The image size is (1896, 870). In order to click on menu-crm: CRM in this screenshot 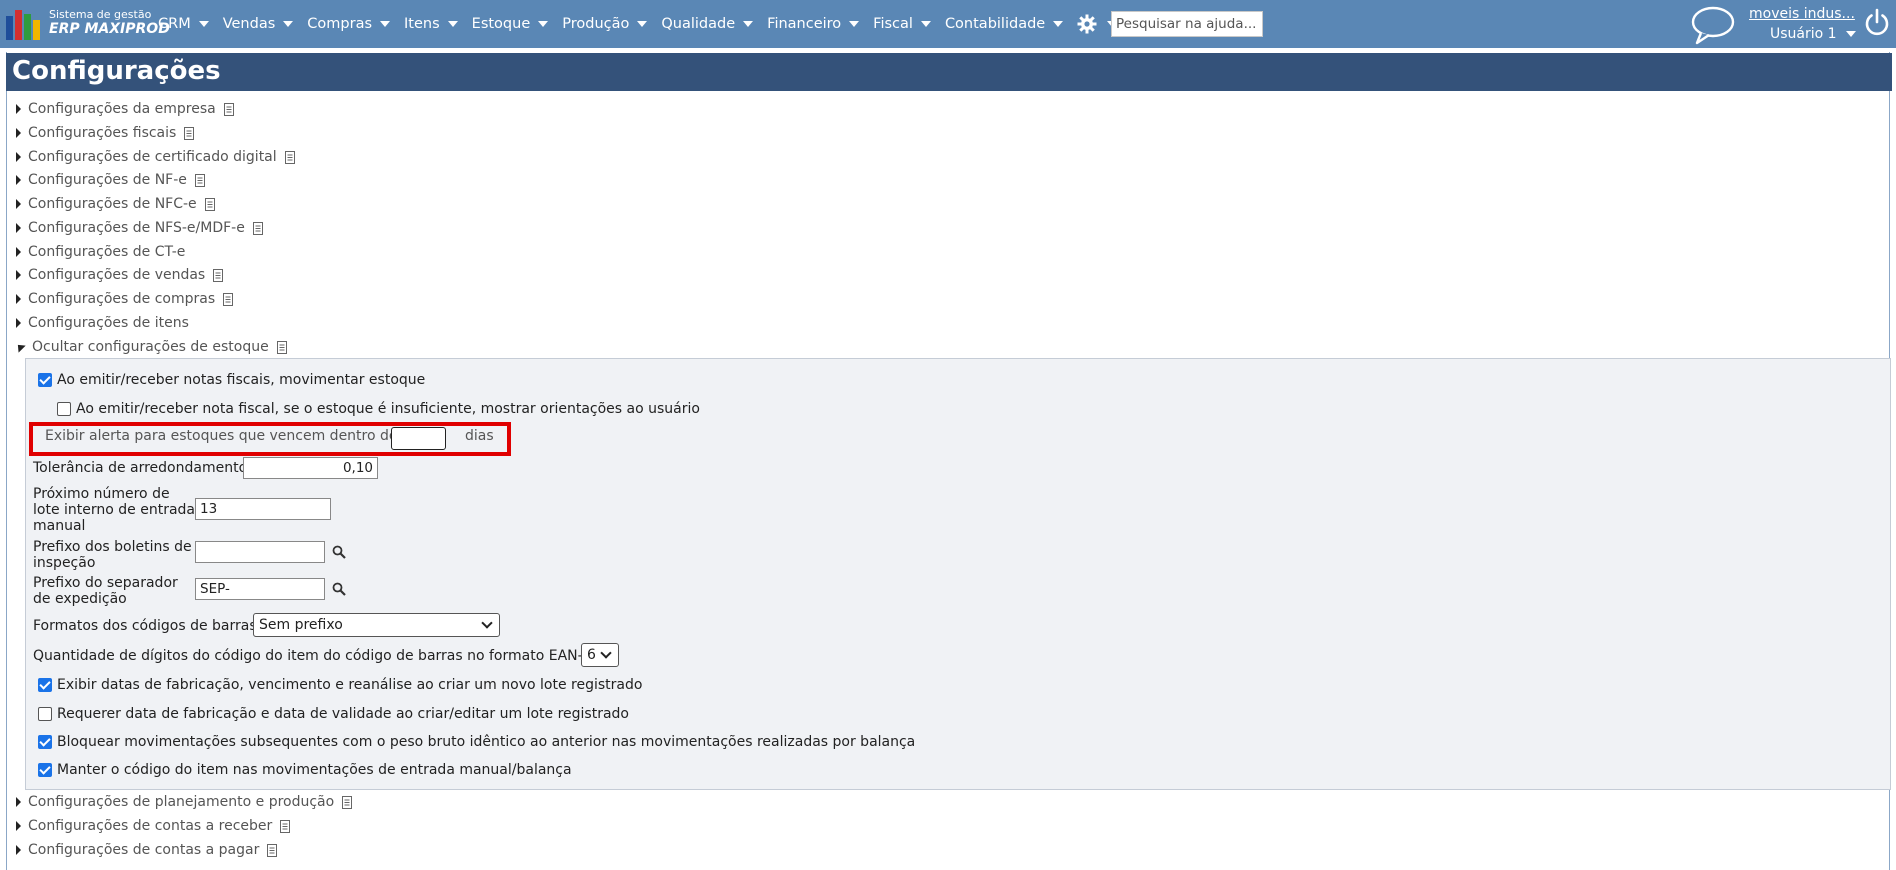, I will do `click(183, 24)`.